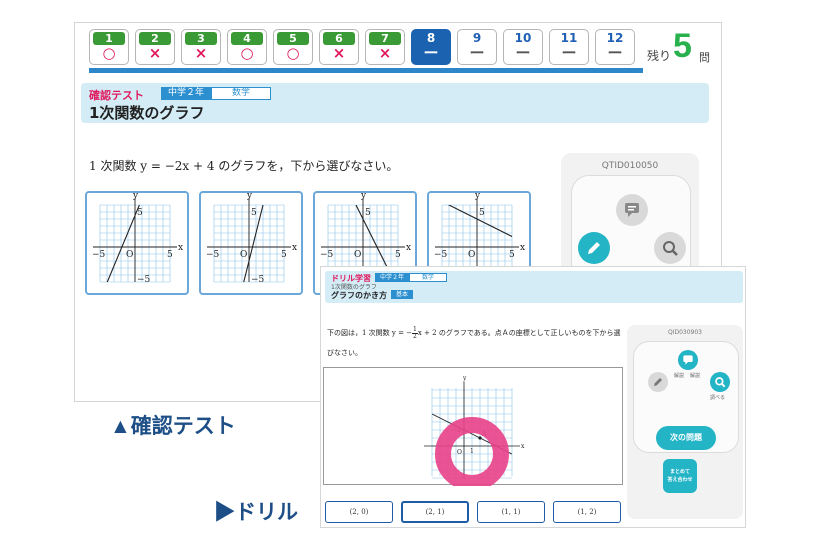 The height and width of the screenshot is (560, 820). I want to click on level-tag: 基本, so click(402, 294).